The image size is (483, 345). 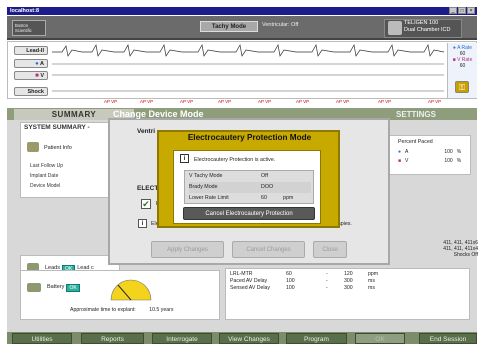 What do you see at coordinates (248, 67) in the screenshot?
I see `egm-traces` at bounding box center [248, 67].